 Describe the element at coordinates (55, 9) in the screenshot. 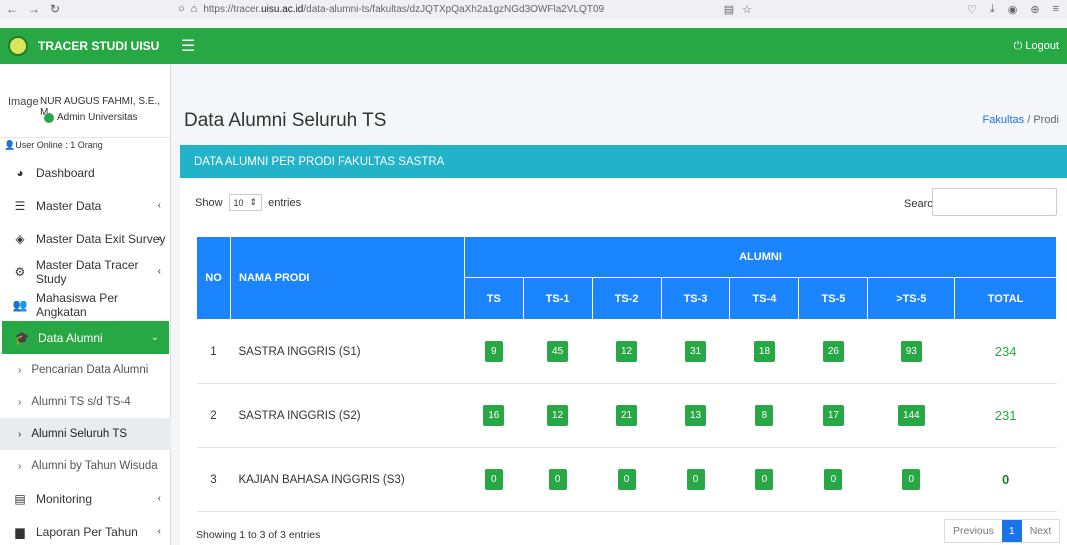

I see `reload-icon: ↻` at that location.